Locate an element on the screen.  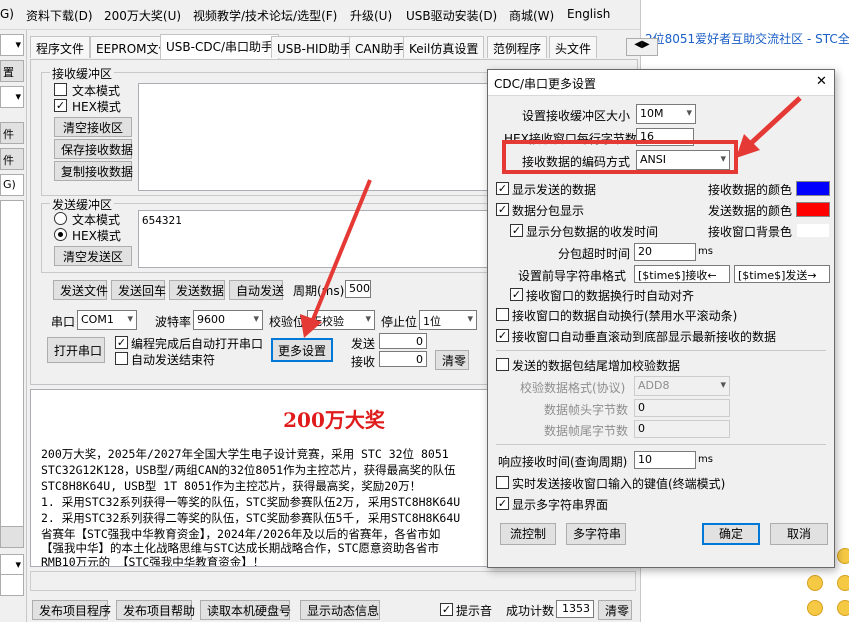
arrow-to-more-settings is located at coordinates (341, 251).